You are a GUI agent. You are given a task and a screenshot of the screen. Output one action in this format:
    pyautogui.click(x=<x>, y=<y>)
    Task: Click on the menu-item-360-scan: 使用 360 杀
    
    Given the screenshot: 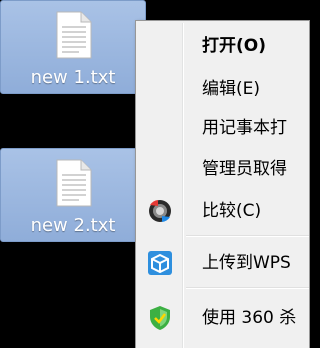 What is the action you would take?
    pyautogui.click(x=223, y=318)
    